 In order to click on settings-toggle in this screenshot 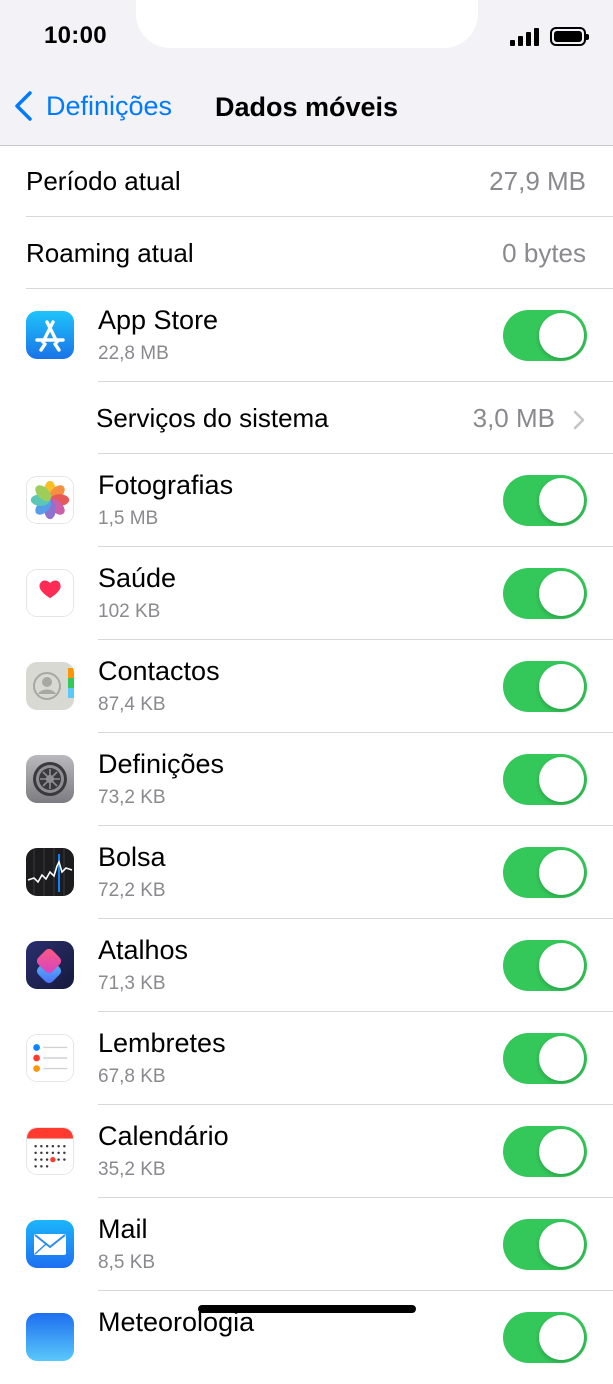, I will do `click(545, 779)`.